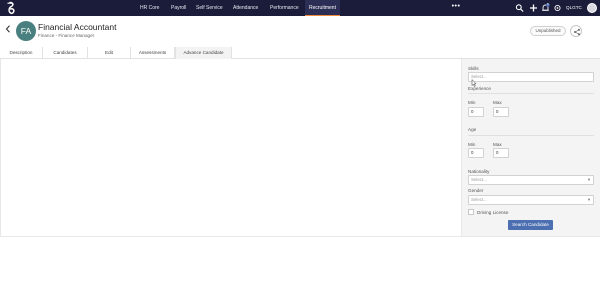 The height and width of the screenshot is (288, 600). I want to click on tab-assessments: Assessments, so click(153, 53).